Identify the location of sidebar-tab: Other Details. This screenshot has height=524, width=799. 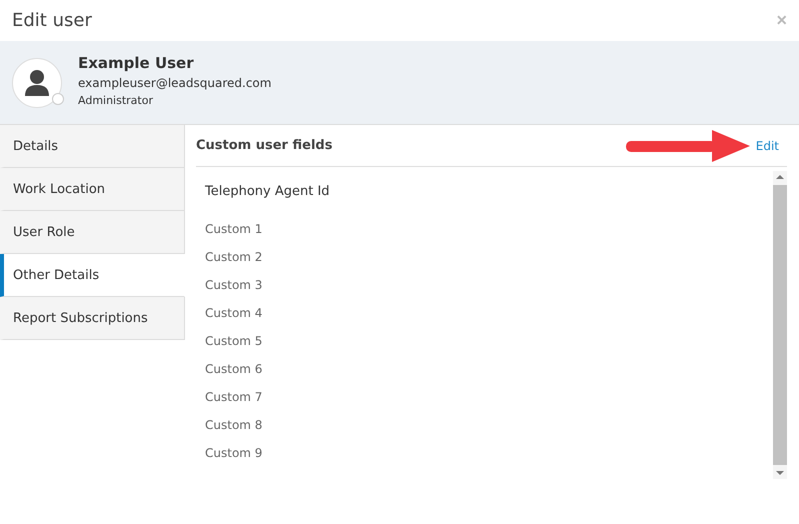
(92, 275).